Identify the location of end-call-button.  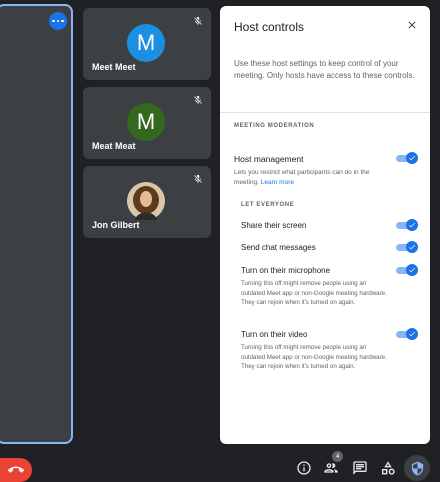
(16, 470).